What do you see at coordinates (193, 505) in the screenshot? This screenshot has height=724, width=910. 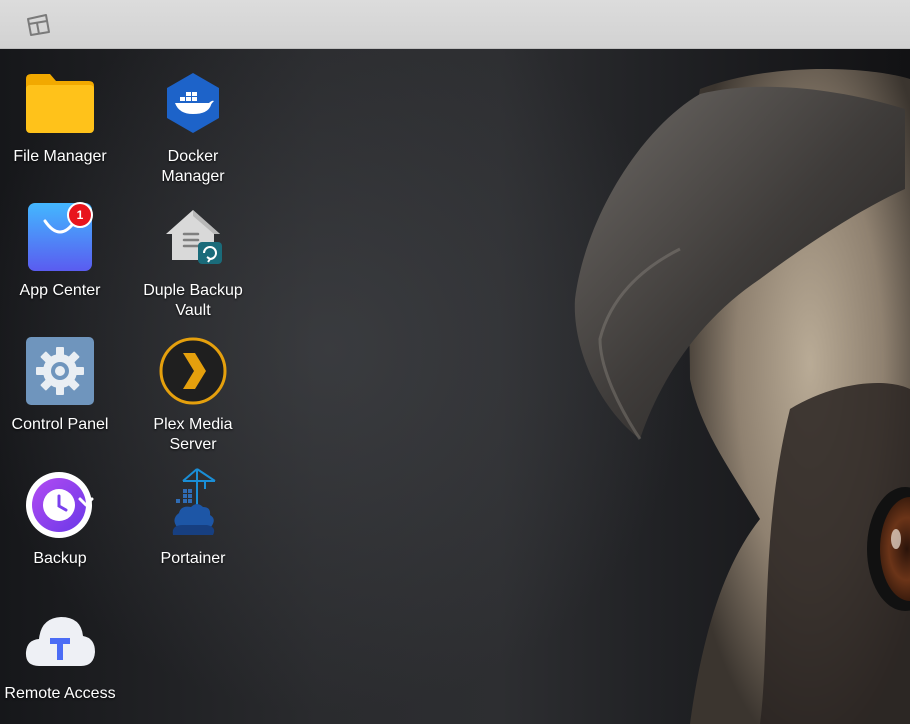 I see `portainer-icon` at bounding box center [193, 505].